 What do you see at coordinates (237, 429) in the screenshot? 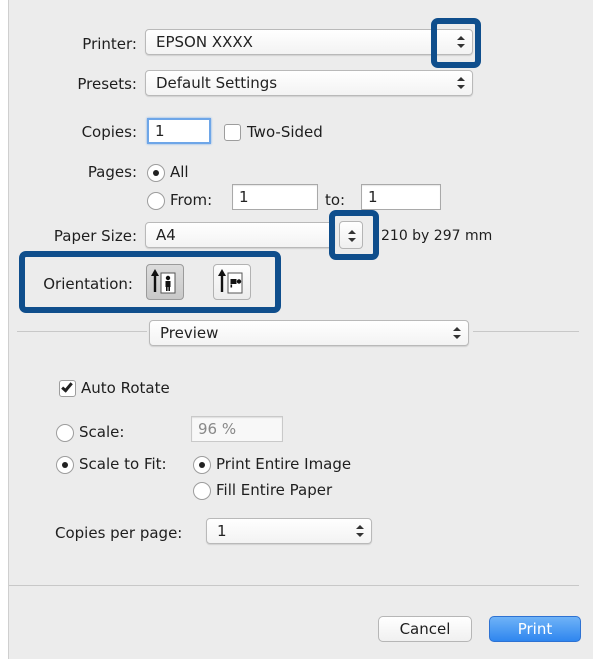
I see `scale-field: 96 %` at bounding box center [237, 429].